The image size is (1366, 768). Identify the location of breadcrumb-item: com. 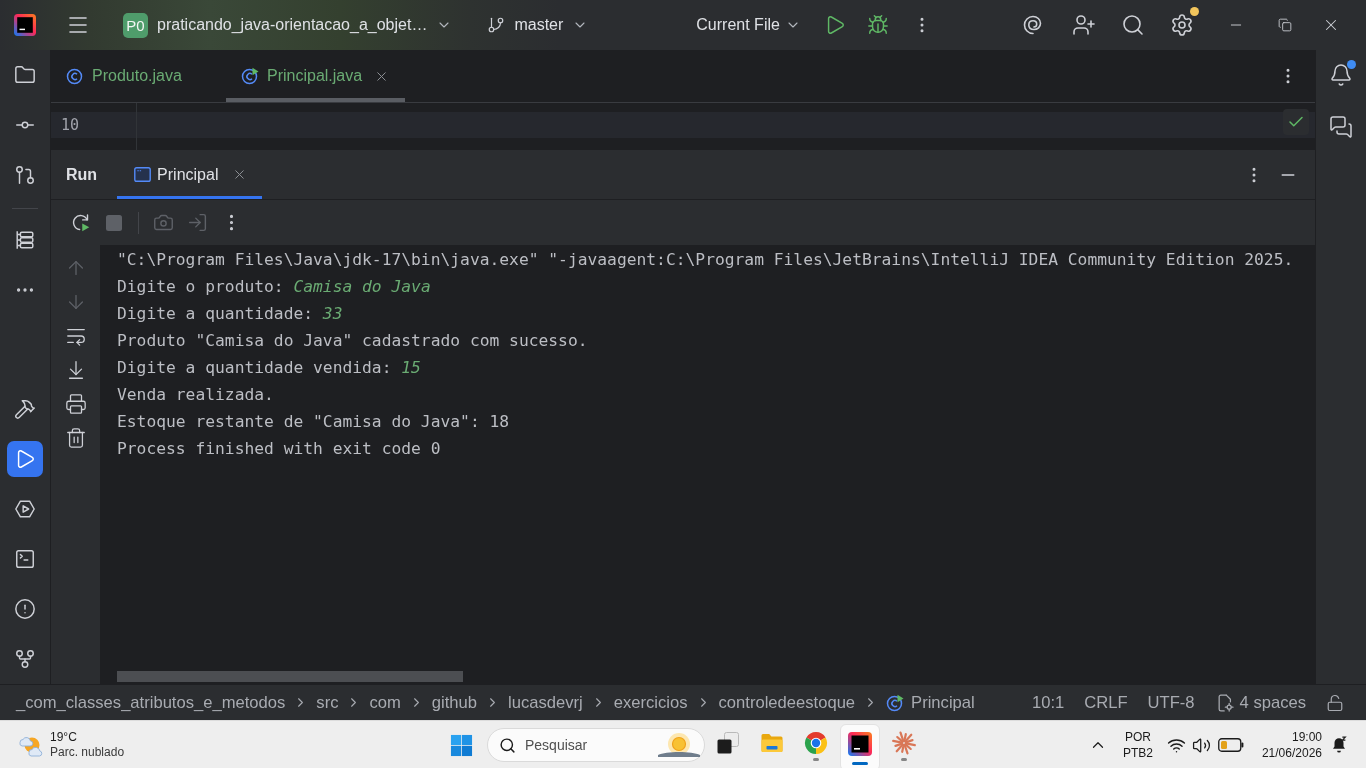
(385, 702).